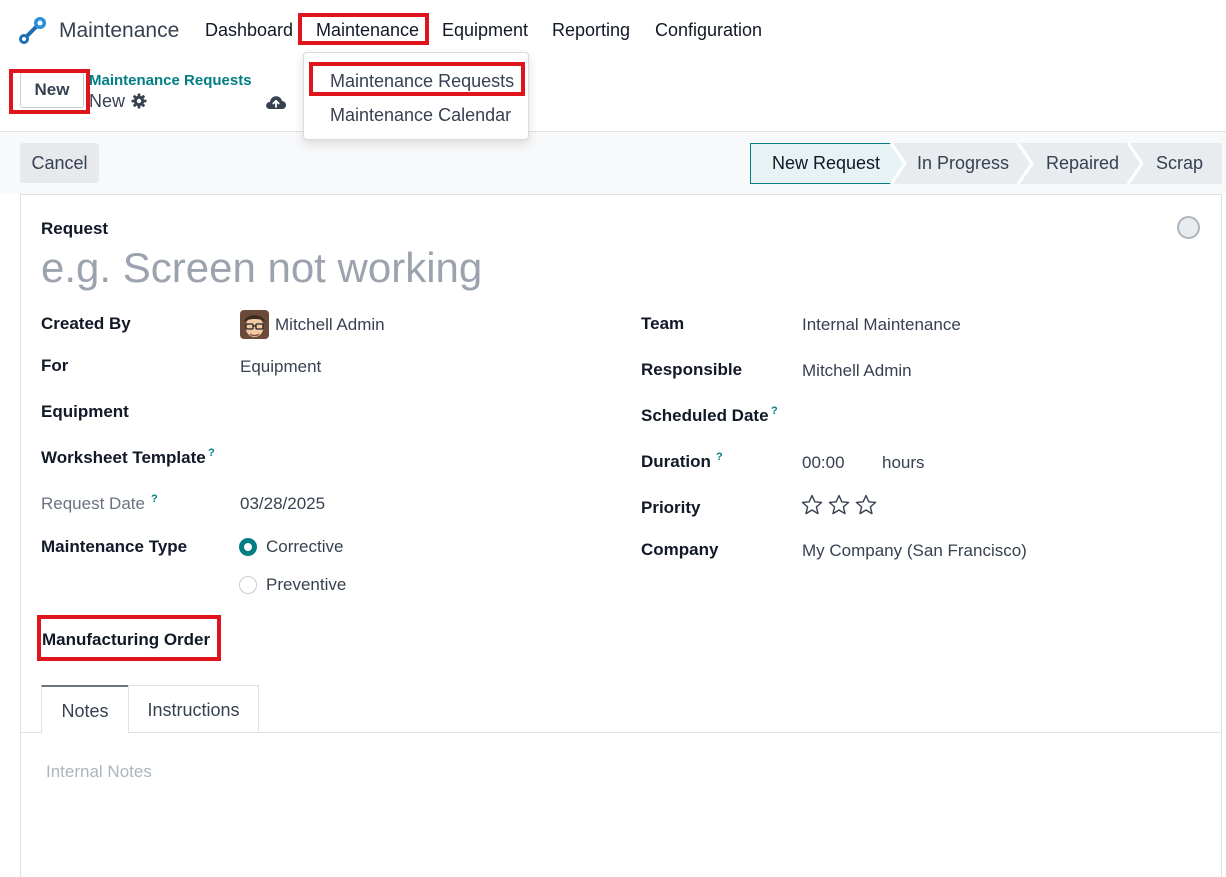 The width and height of the screenshot is (1226, 877). Describe the element at coordinates (705, 415) in the screenshot. I see `scheduled-date-label: Scheduled Date` at that location.